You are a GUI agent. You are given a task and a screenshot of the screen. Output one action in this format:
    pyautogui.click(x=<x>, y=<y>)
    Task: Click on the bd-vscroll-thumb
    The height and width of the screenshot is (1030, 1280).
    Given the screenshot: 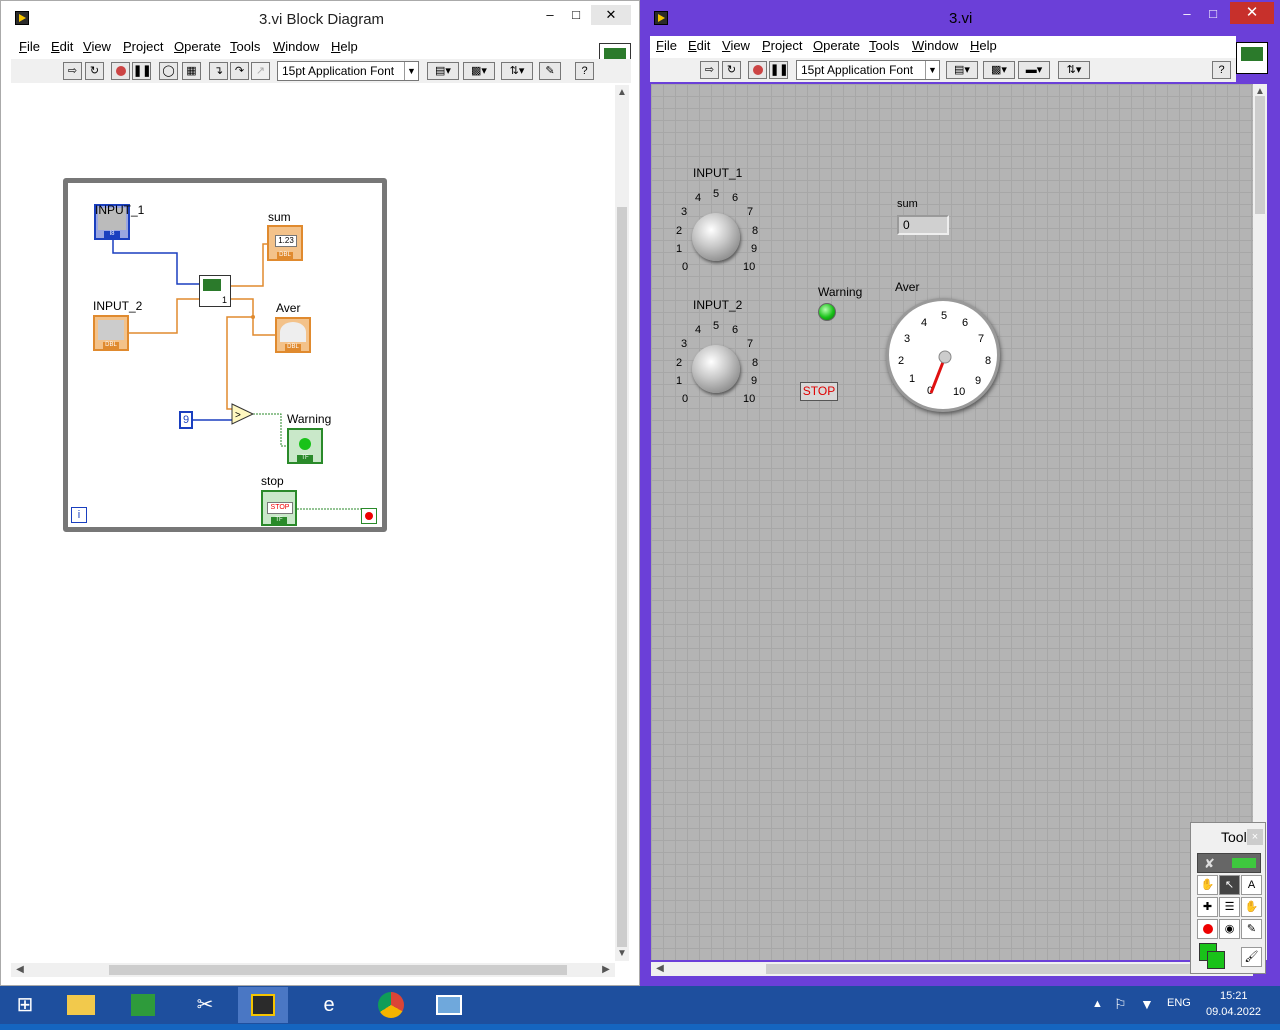 What is the action you would take?
    pyautogui.click(x=622, y=577)
    